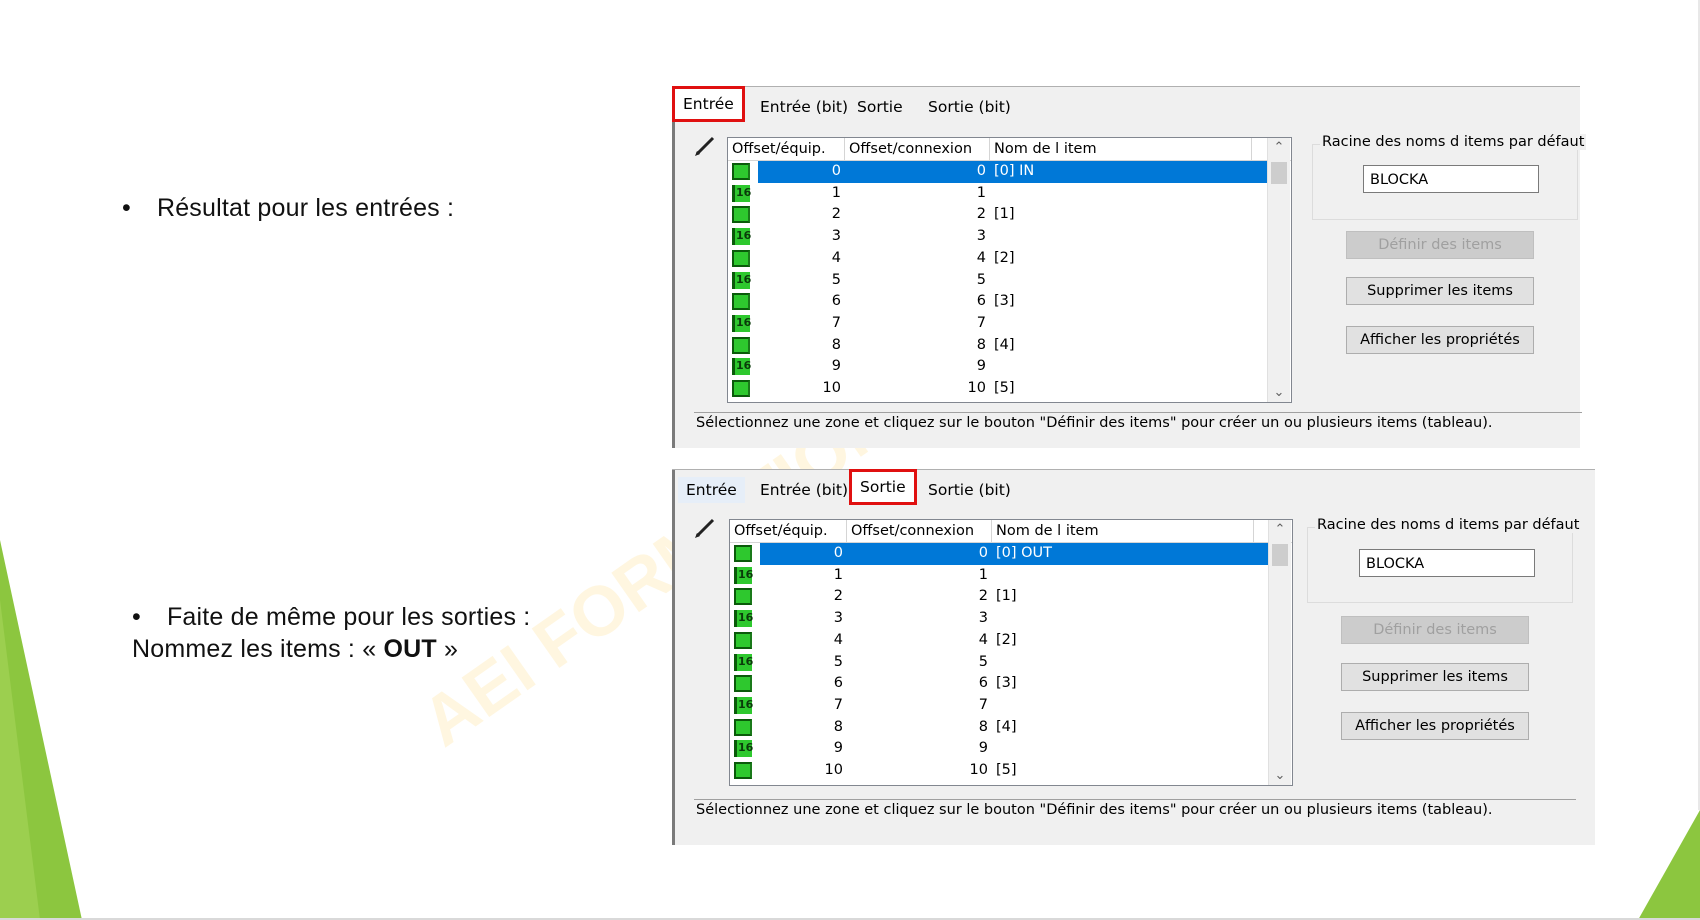  I want to click on offset-equip-cell: 6, so click(838, 683).